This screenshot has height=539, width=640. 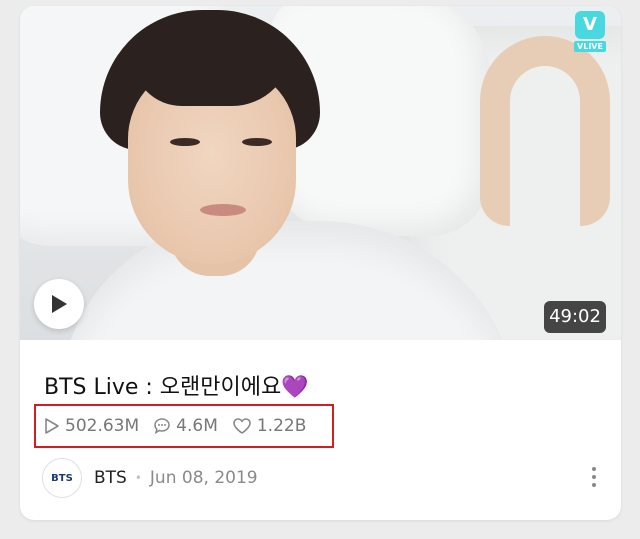 I want to click on channel-avatar: BTS, so click(x=62, y=478).